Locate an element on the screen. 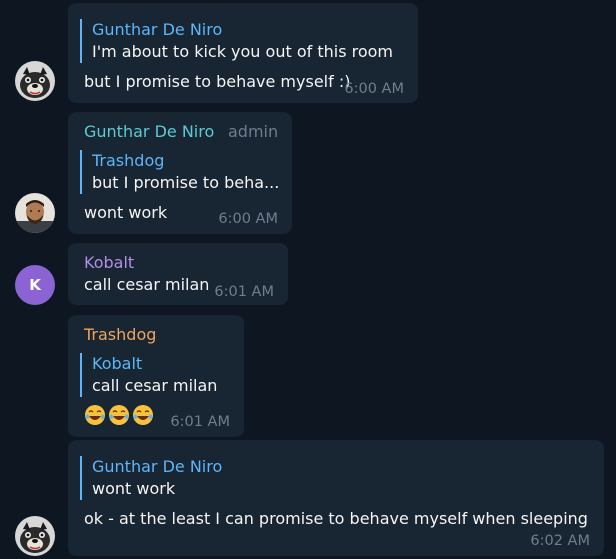  sender-name: Trashdog is located at coordinates (120, 335).